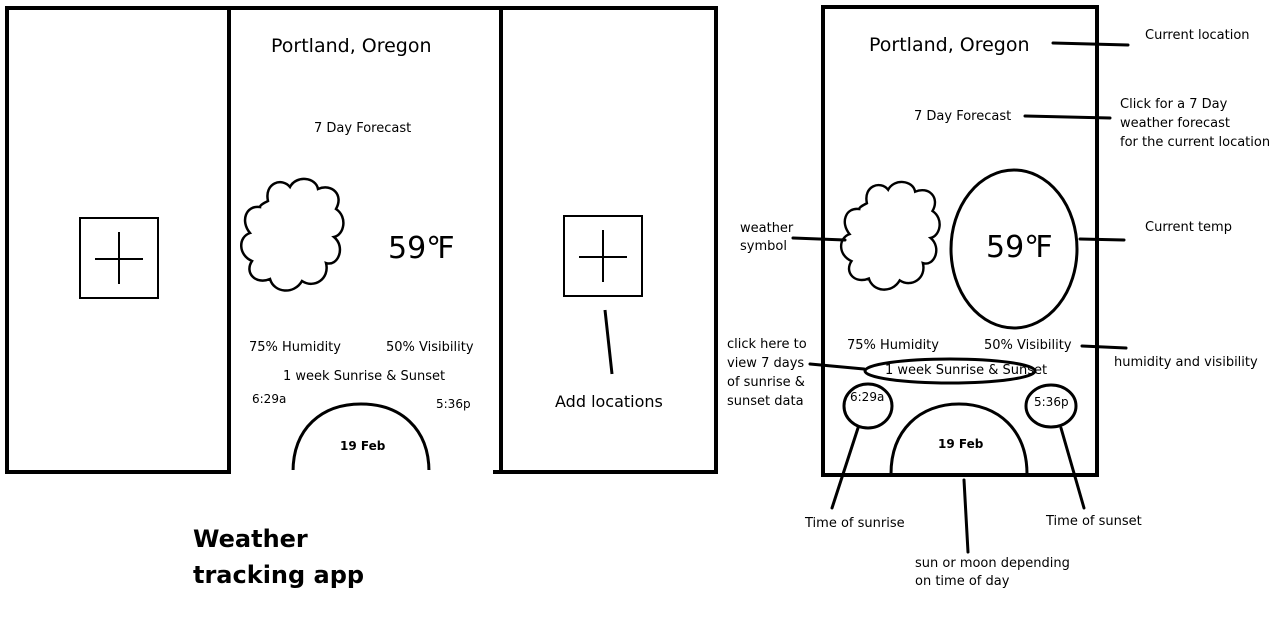 The width and height of the screenshot is (1278, 629). What do you see at coordinates (766, 382) in the screenshot?
I see `annotation-click-here-line-3: of sunrise &` at bounding box center [766, 382].